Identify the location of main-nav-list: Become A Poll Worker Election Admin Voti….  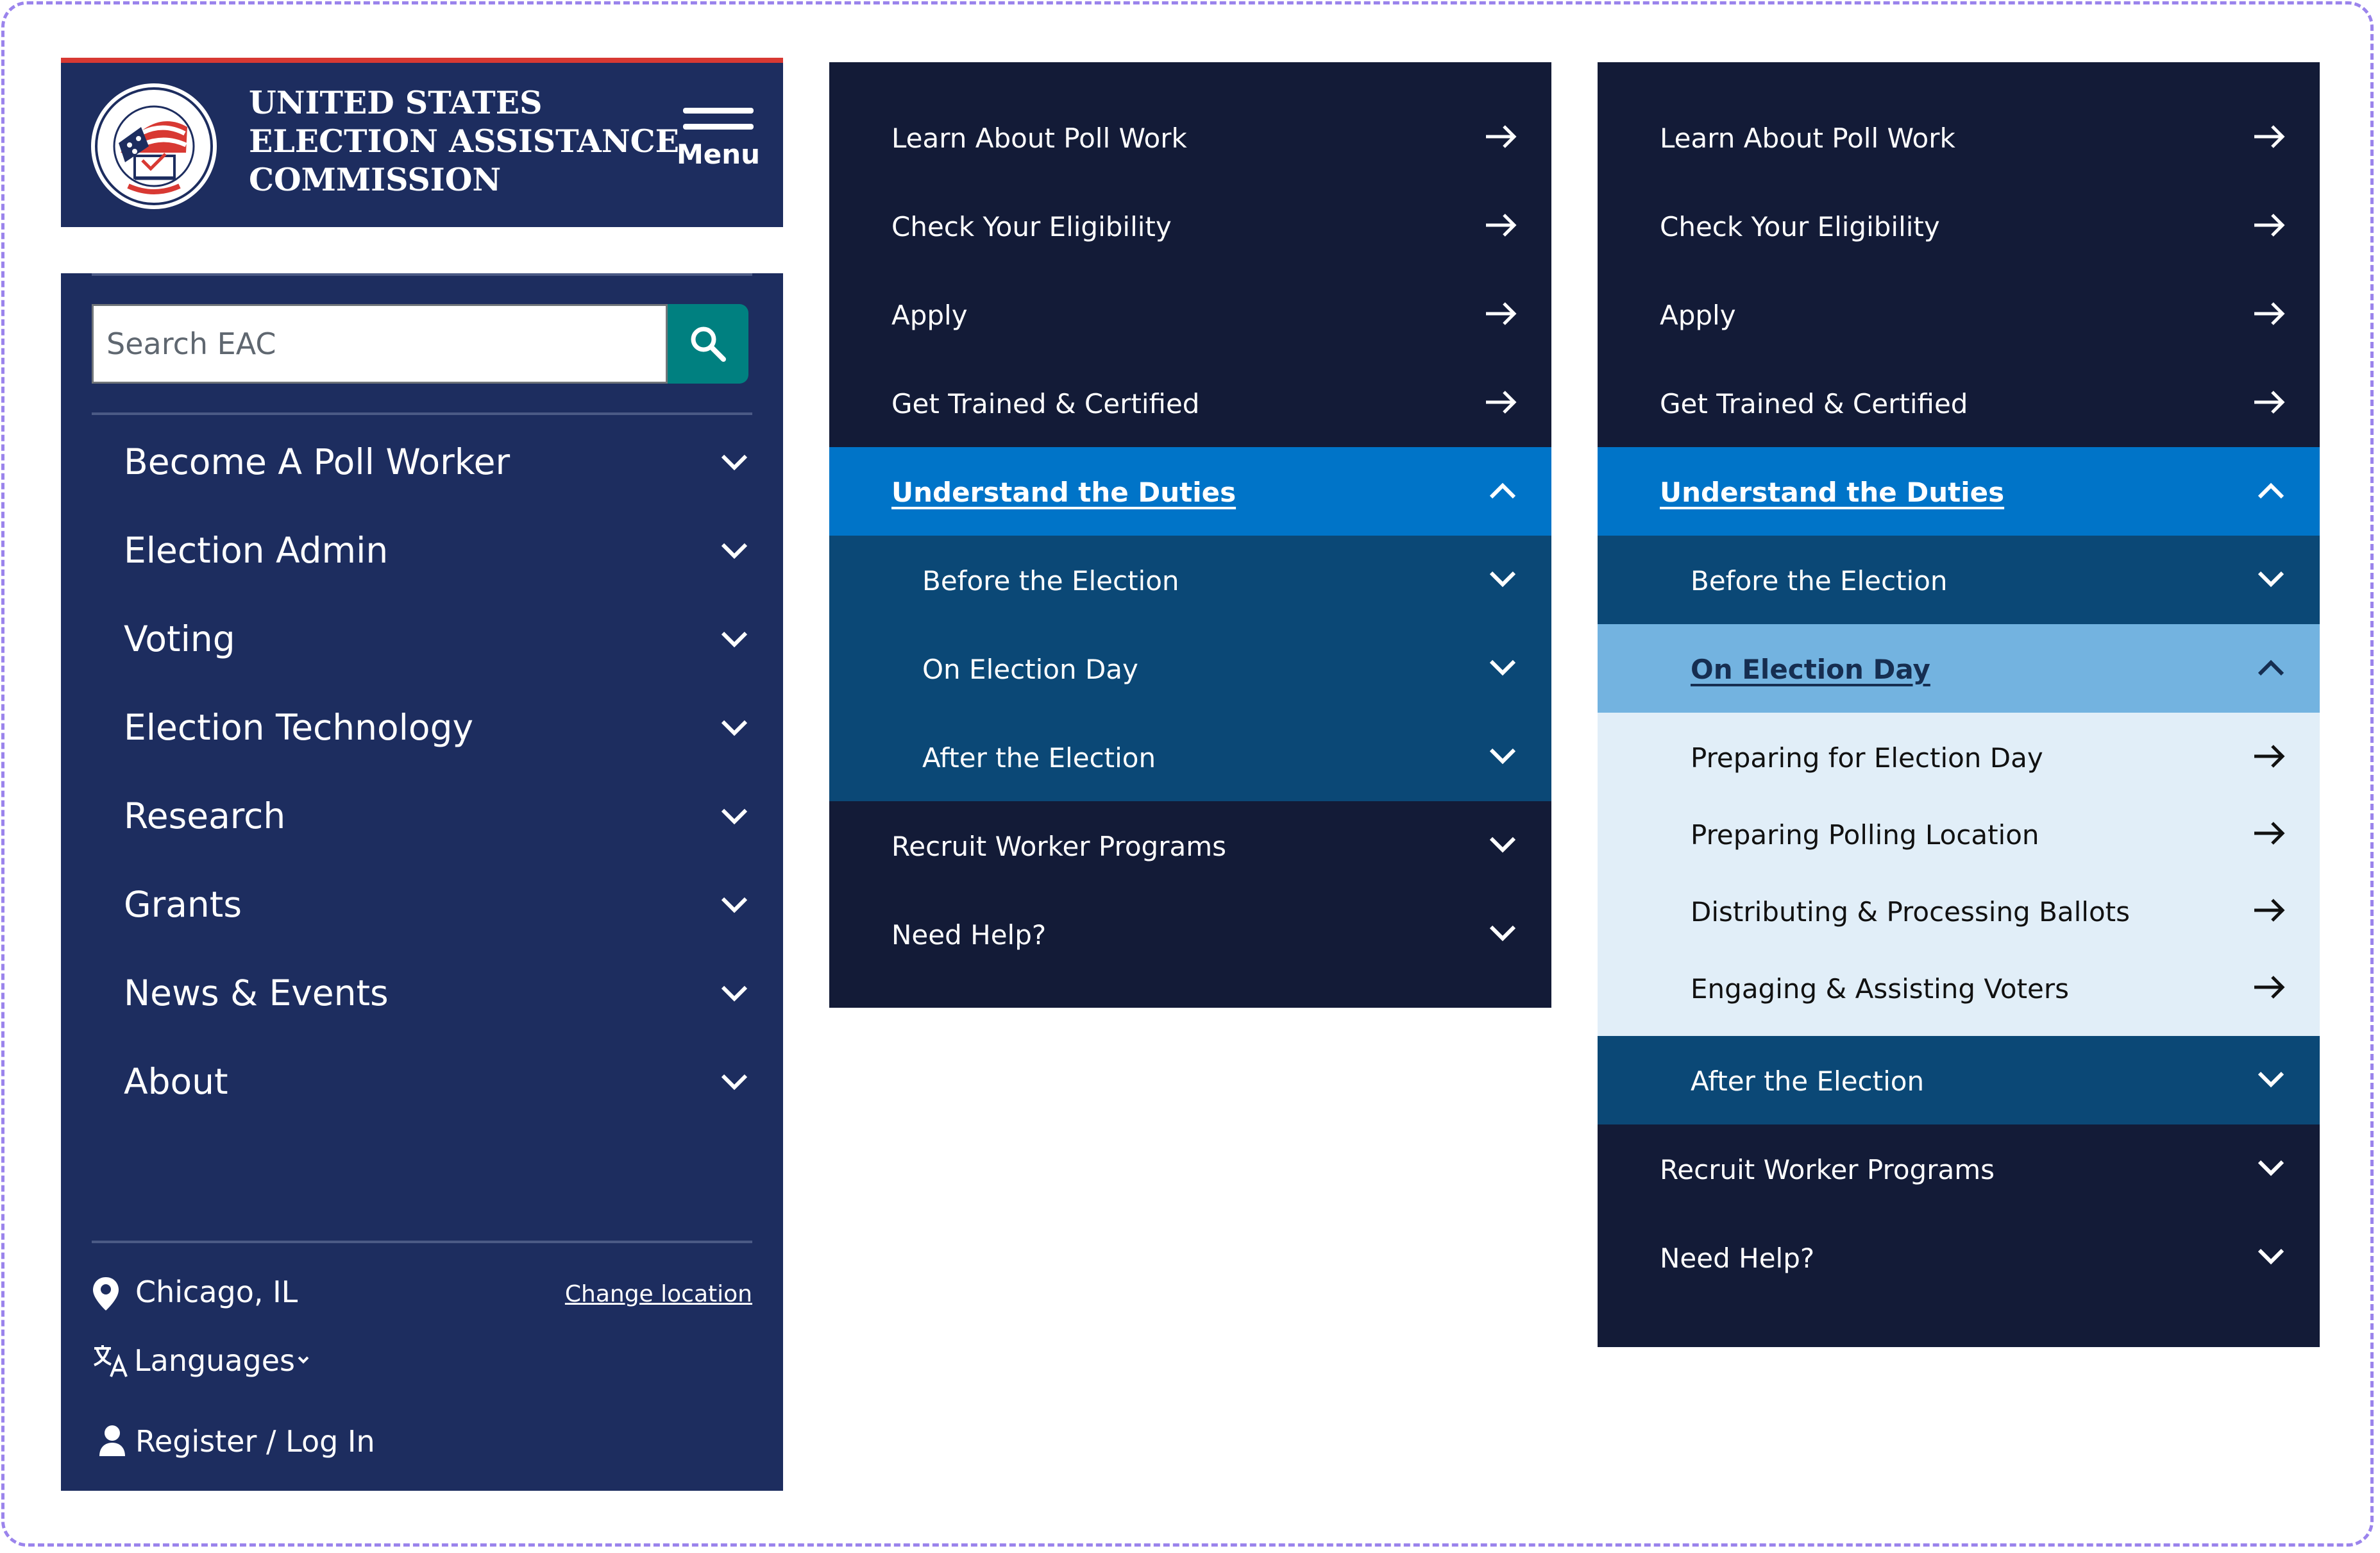
(422, 771).